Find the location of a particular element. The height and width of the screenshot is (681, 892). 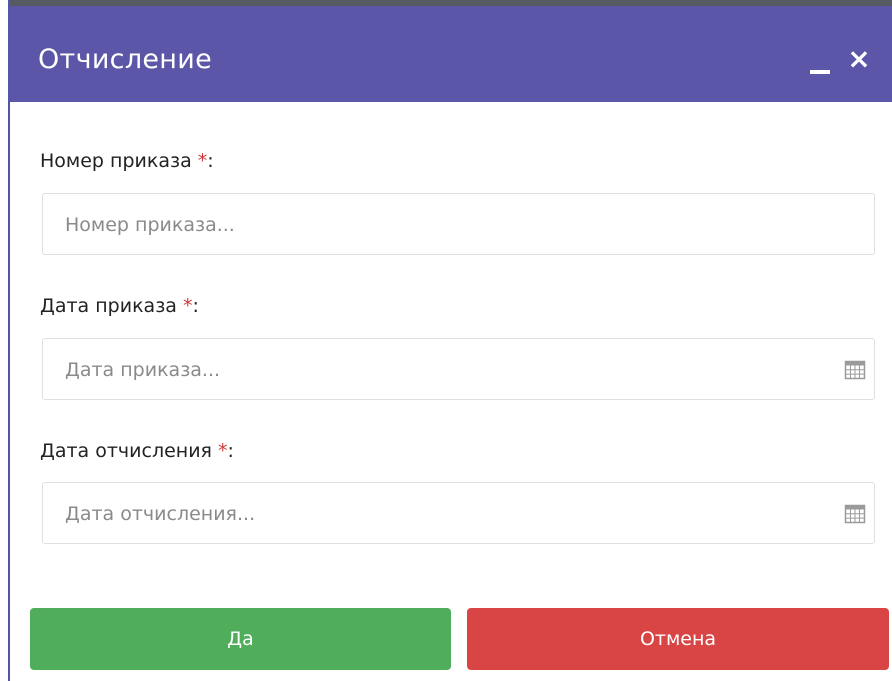

order-number-label: Номер приказа *: is located at coordinates (127, 161).